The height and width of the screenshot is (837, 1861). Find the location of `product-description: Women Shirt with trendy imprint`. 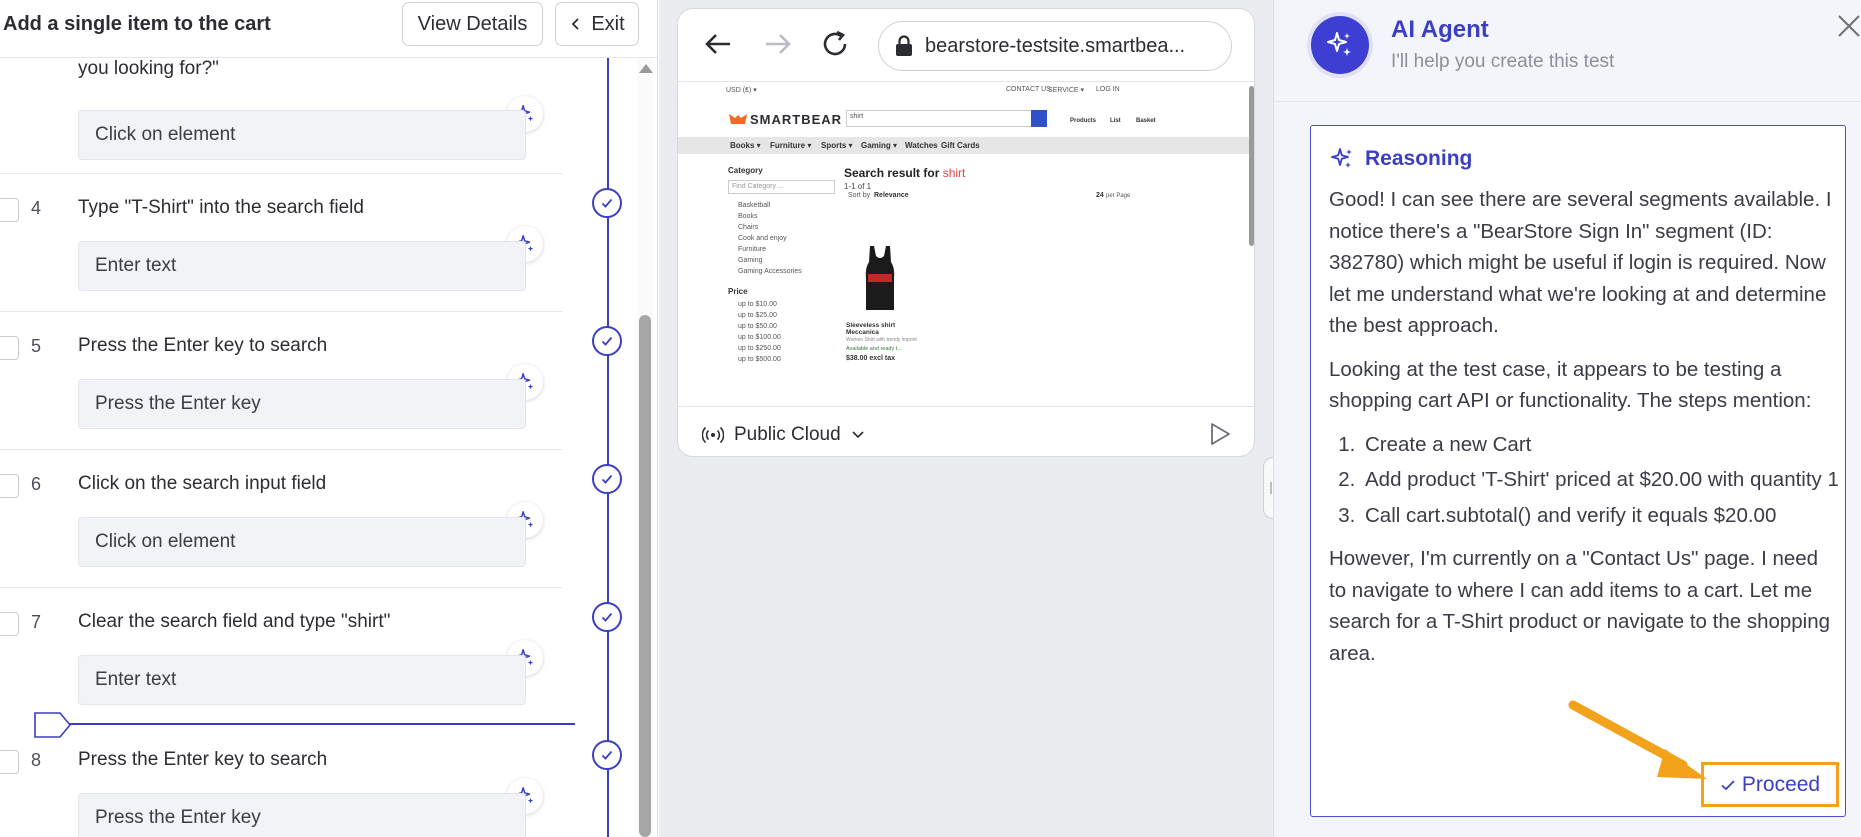

product-description: Women Shirt with trendy imprint is located at coordinates (881, 340).